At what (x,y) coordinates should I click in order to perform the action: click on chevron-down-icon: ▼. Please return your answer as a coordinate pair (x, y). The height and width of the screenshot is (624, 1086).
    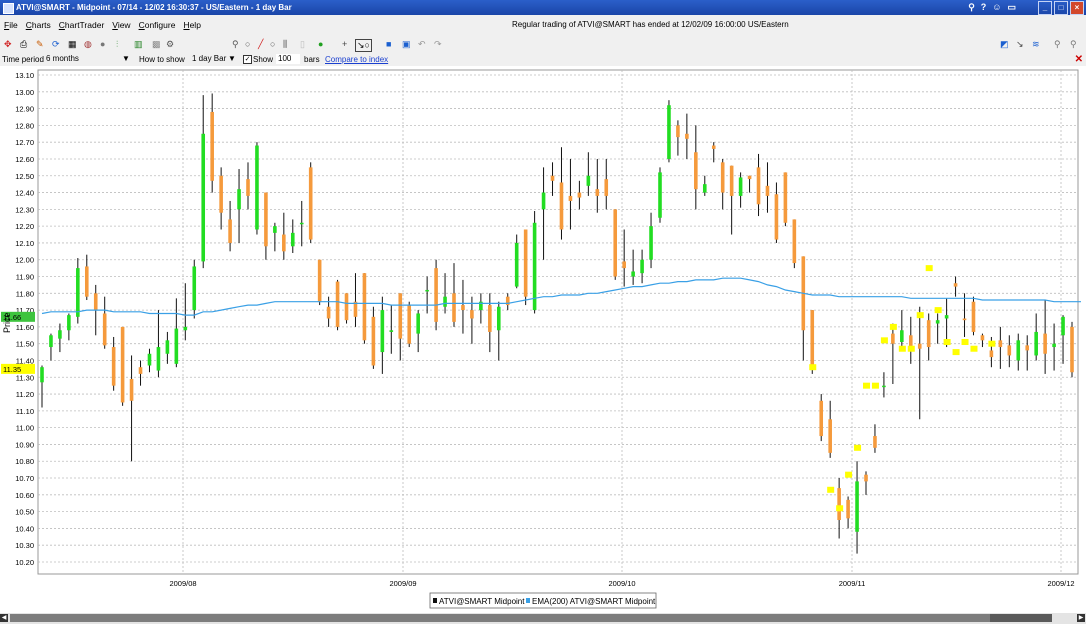
    Looking at the image, I should click on (232, 58).